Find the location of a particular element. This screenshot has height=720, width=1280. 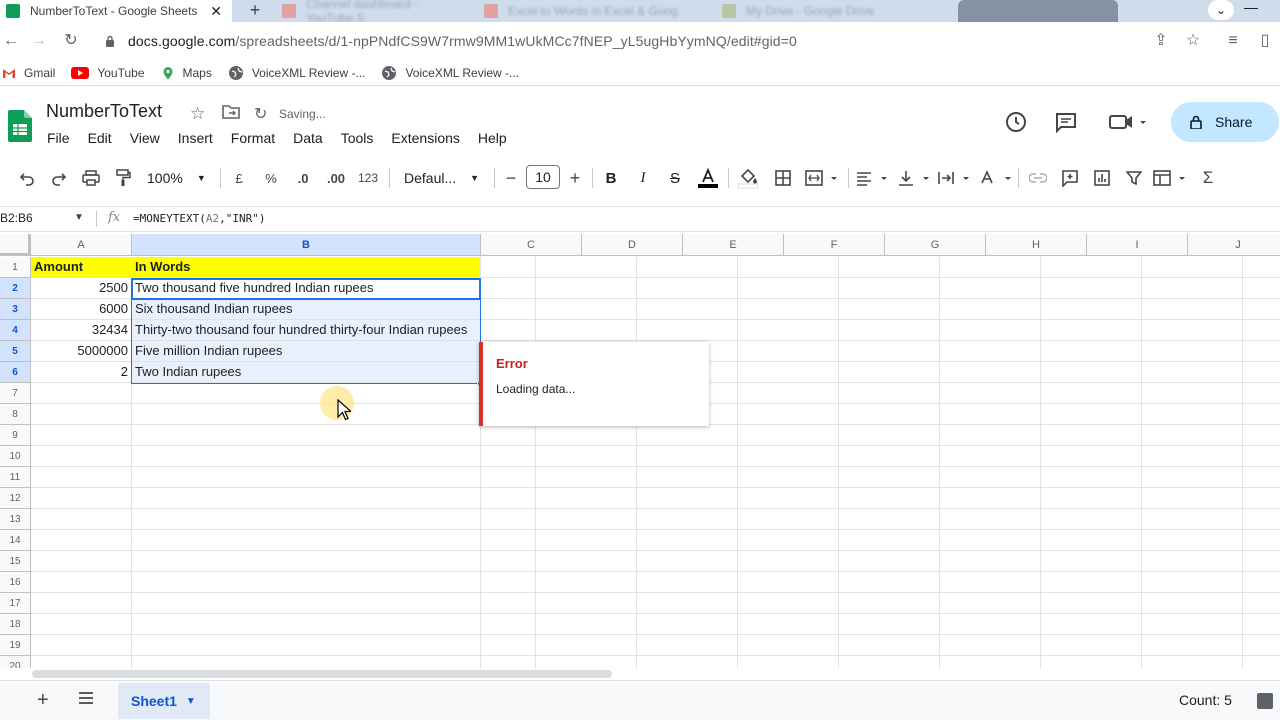

meet-icon is located at coordinates (1127, 122).